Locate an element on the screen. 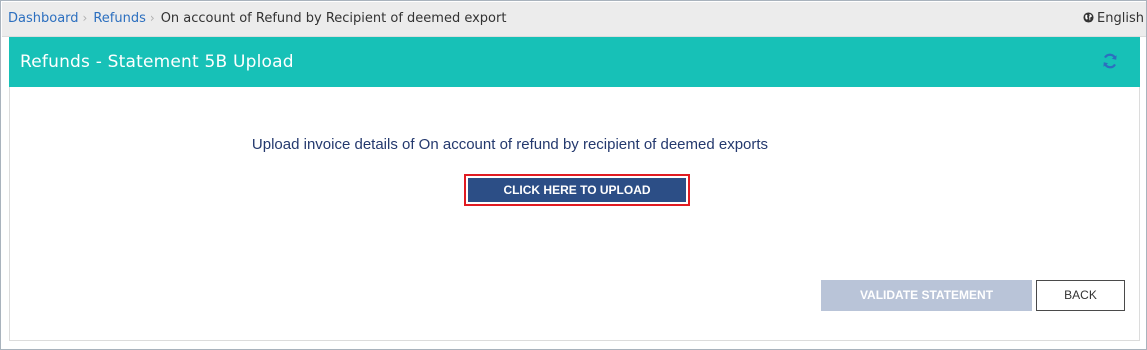  language-selector: English is located at coordinates (1113, 18).